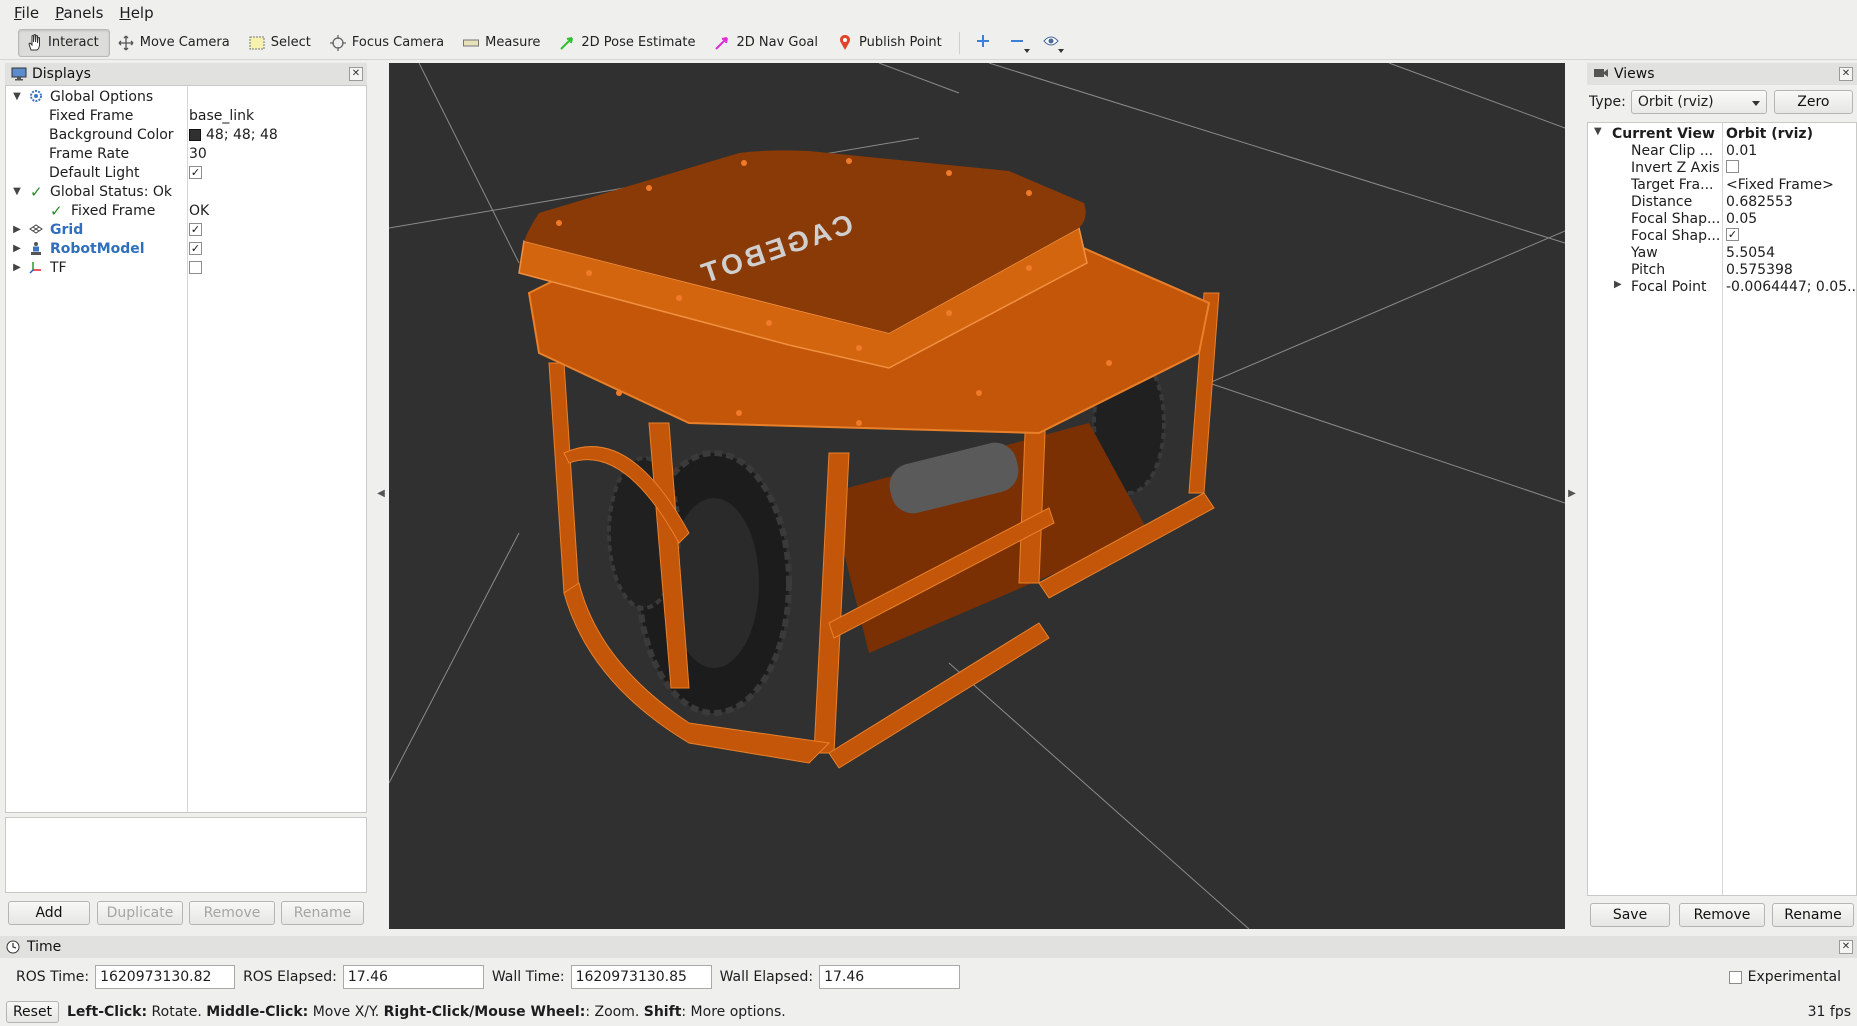 The width and height of the screenshot is (1857, 1026). What do you see at coordinates (73, 42) in the screenshot?
I see `interact-label: Interact` at bounding box center [73, 42].